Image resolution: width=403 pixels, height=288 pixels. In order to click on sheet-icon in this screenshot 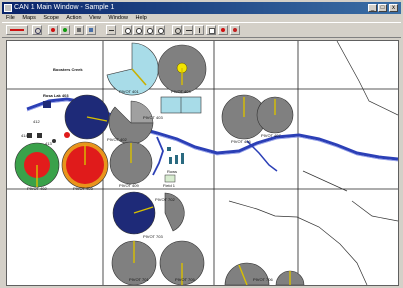, I will do `click(211, 30)`.